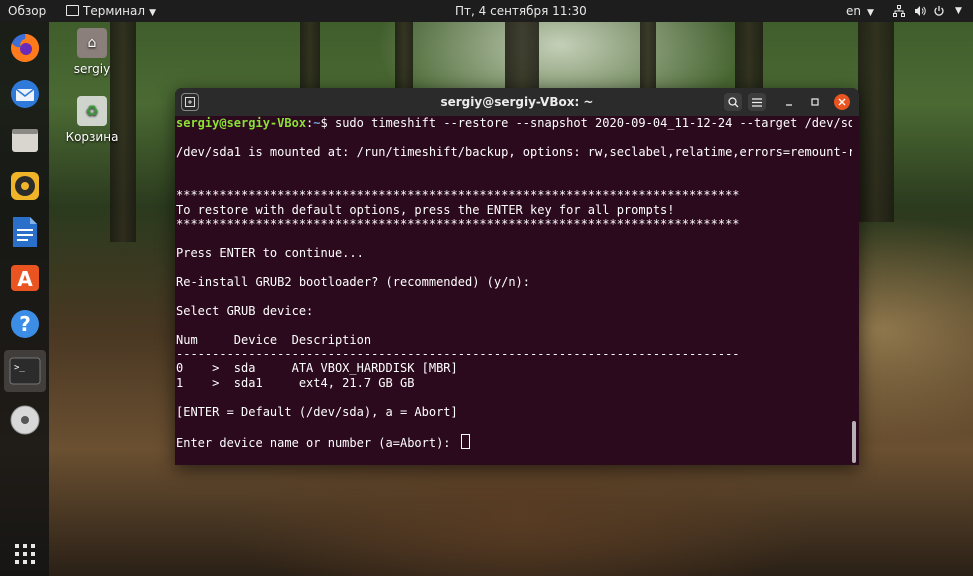  What do you see at coordinates (939, 11) in the screenshot?
I see `power-icon` at bounding box center [939, 11].